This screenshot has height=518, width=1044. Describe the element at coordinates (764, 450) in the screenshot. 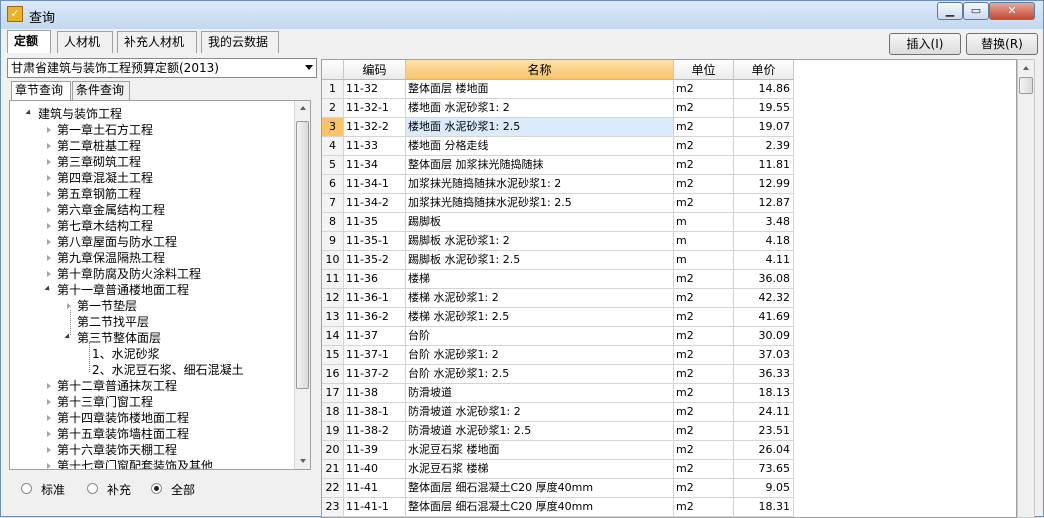

I see `row-price: 26.04` at that location.